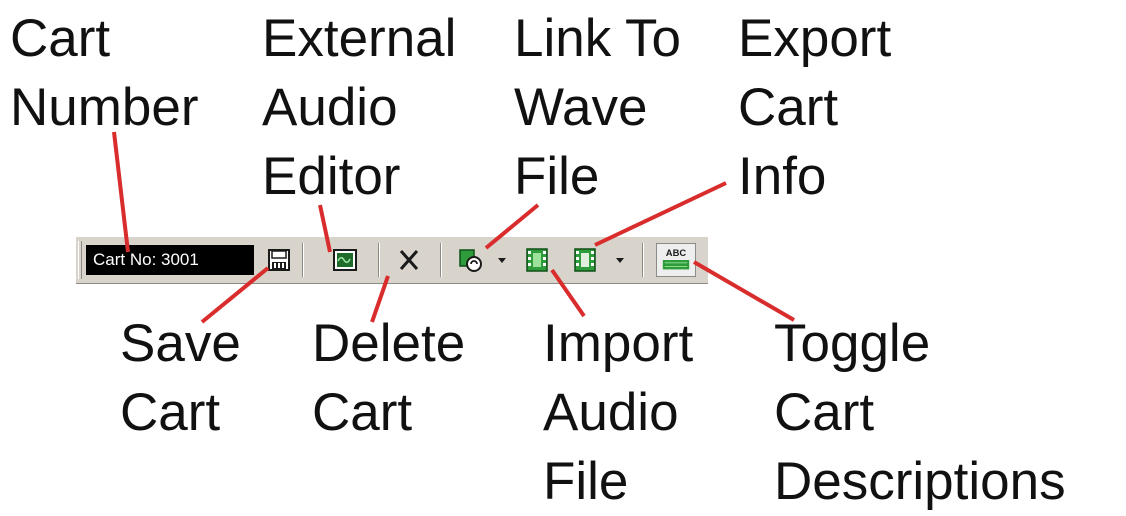  I want to click on pointer-external-audio-editor, so click(325, 228).